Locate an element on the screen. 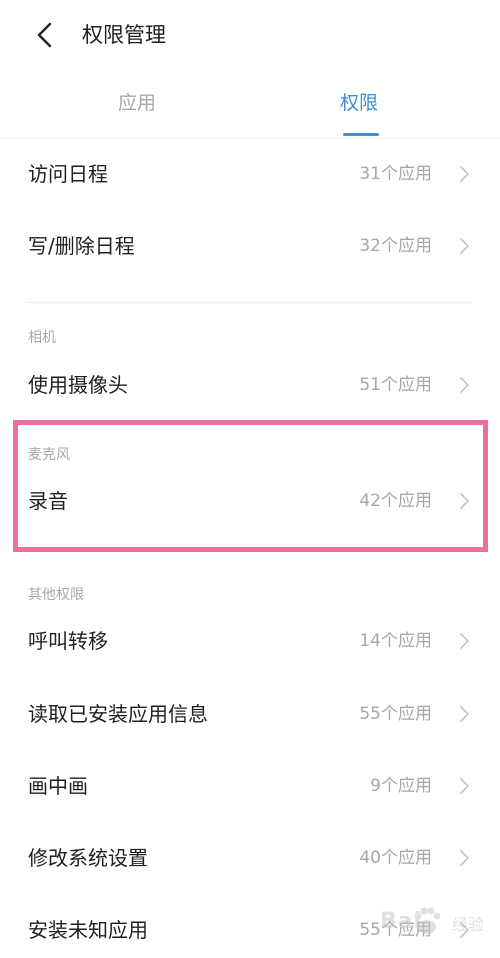 The height and width of the screenshot is (958, 500). row-app-count: 51个应用 is located at coordinates (395, 385).